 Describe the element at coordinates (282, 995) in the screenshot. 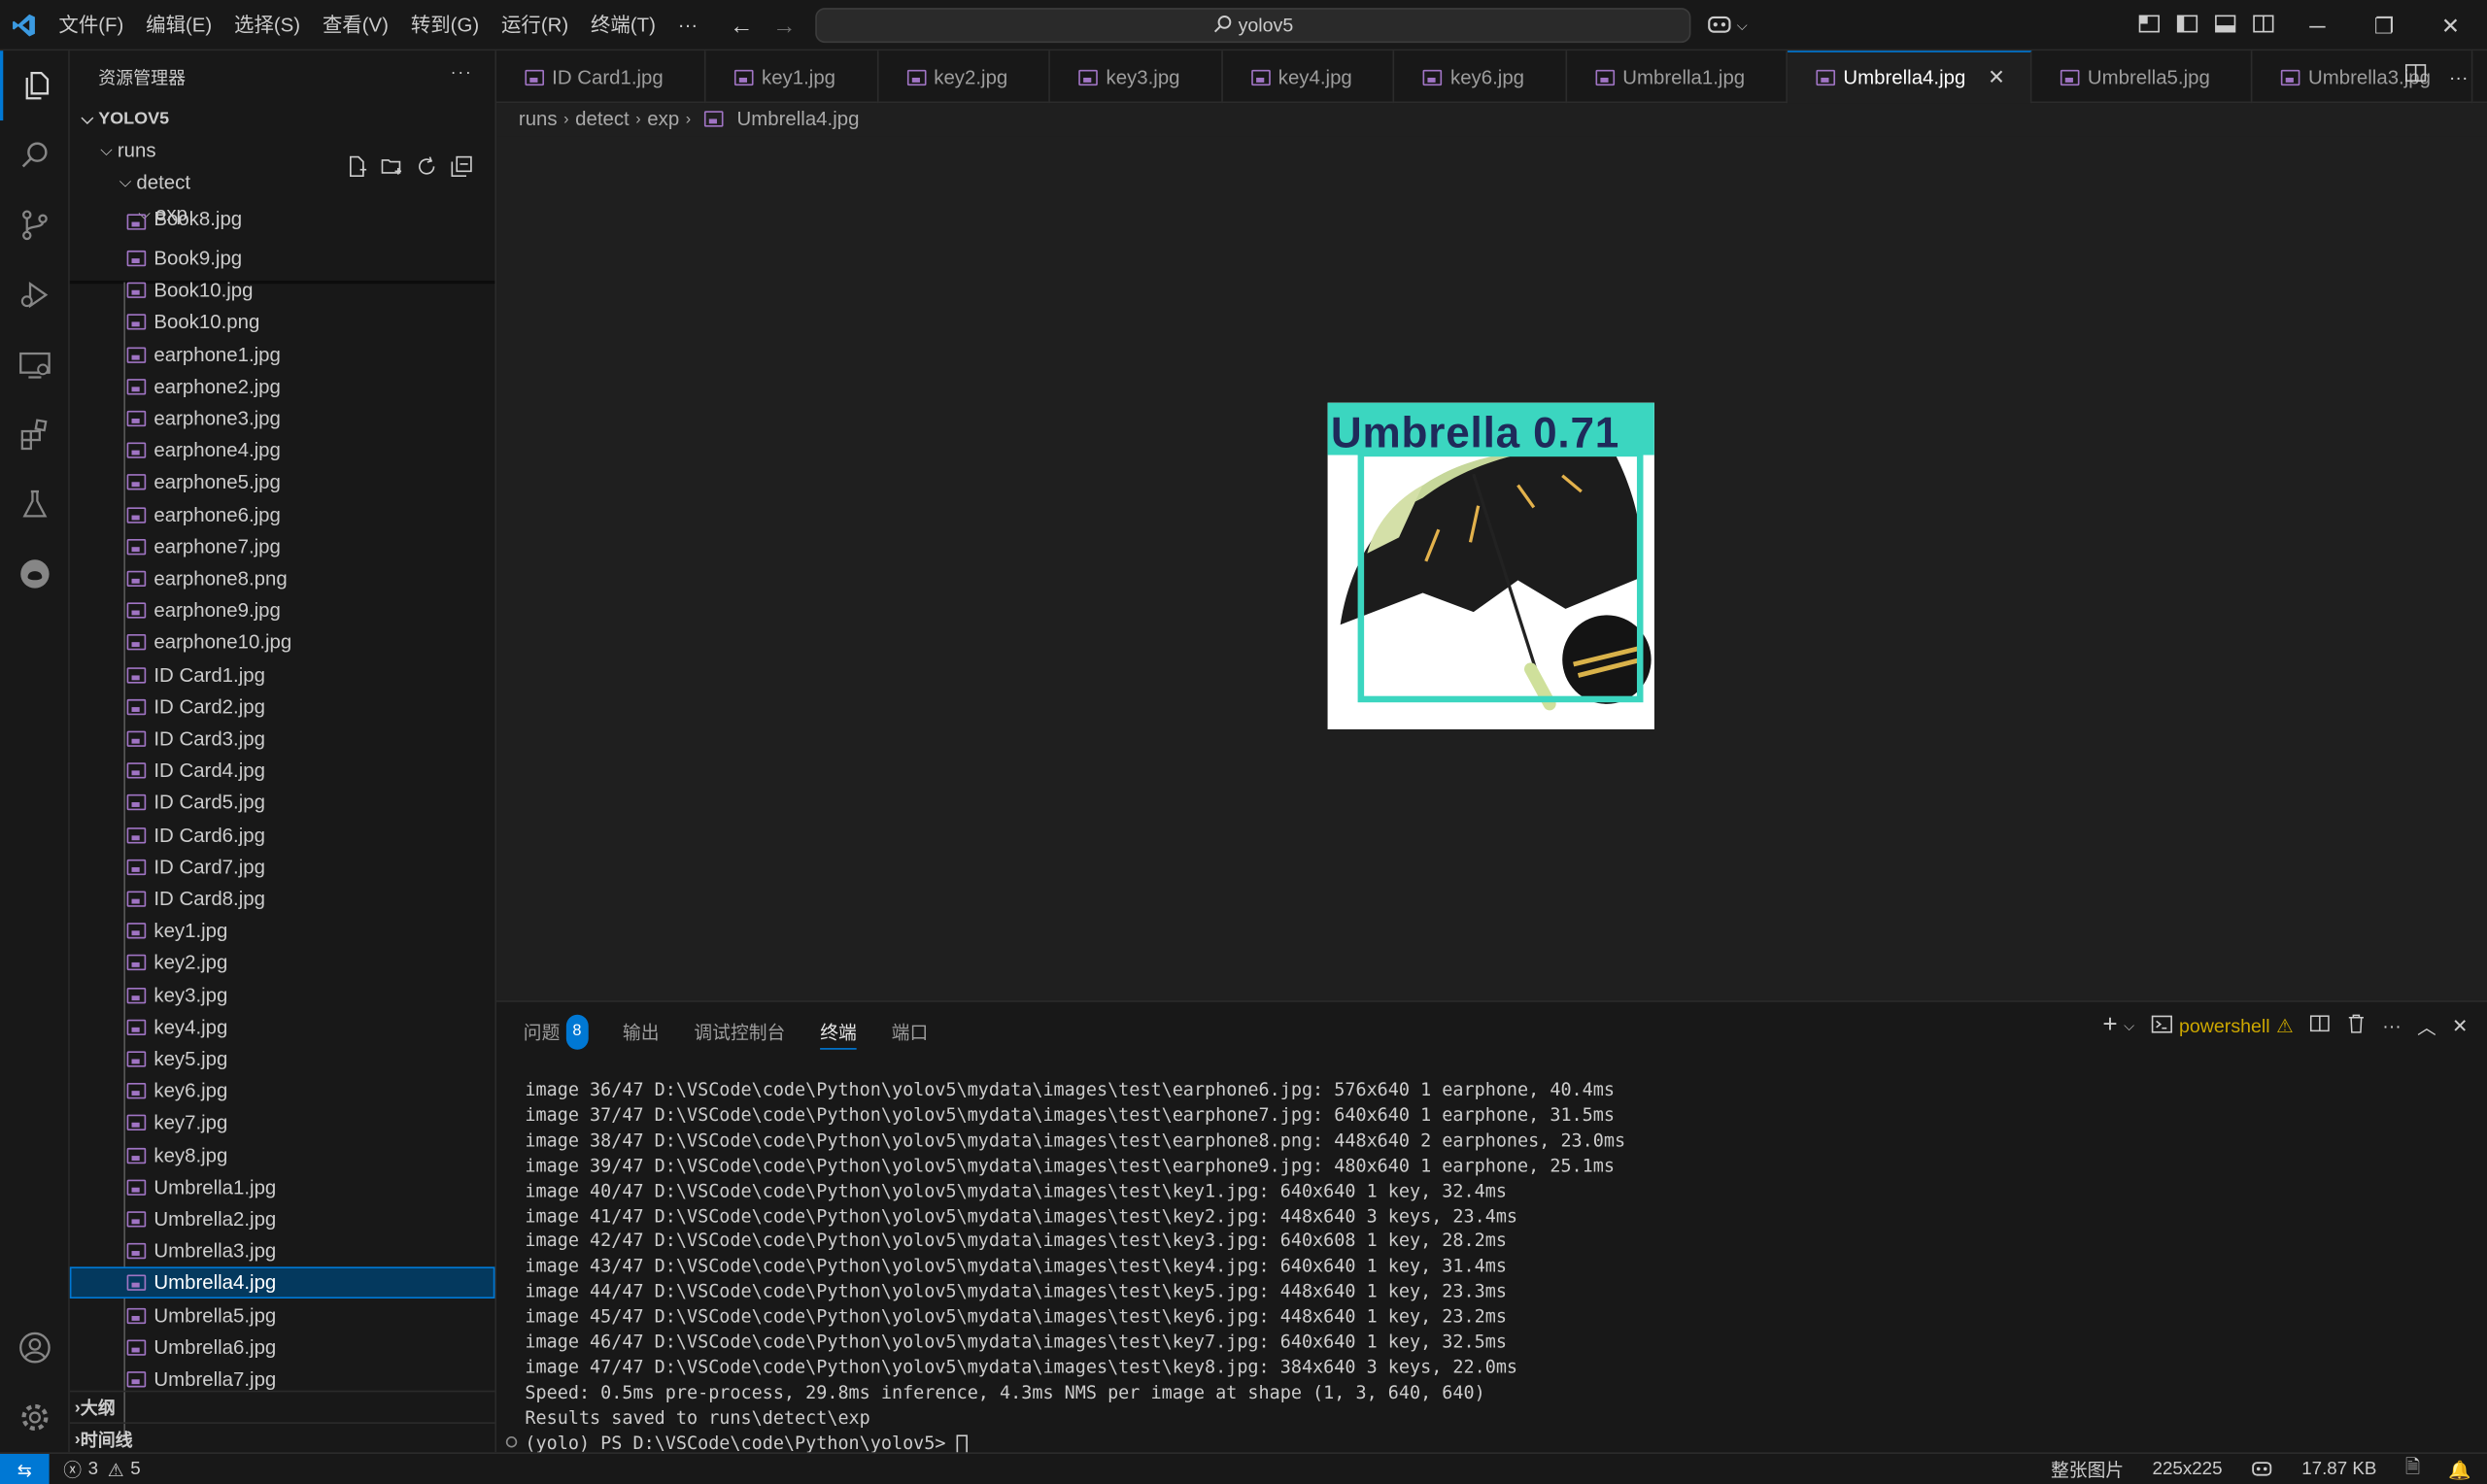

I see `file-item: key3.jpg` at that location.